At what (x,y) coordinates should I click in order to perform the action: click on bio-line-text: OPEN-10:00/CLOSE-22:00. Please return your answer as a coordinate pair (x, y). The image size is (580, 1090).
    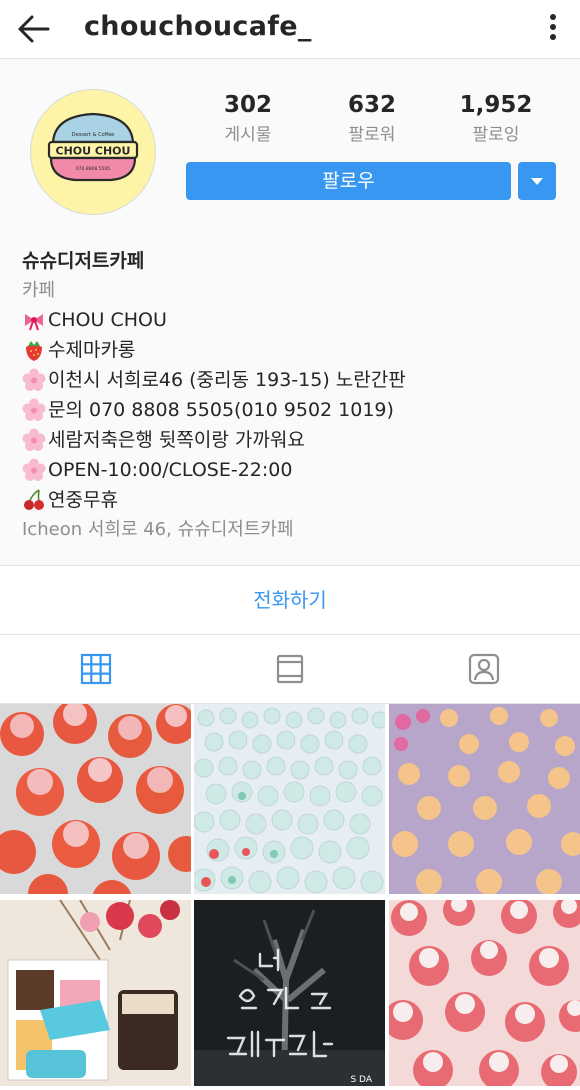
    Looking at the image, I should click on (170, 470).